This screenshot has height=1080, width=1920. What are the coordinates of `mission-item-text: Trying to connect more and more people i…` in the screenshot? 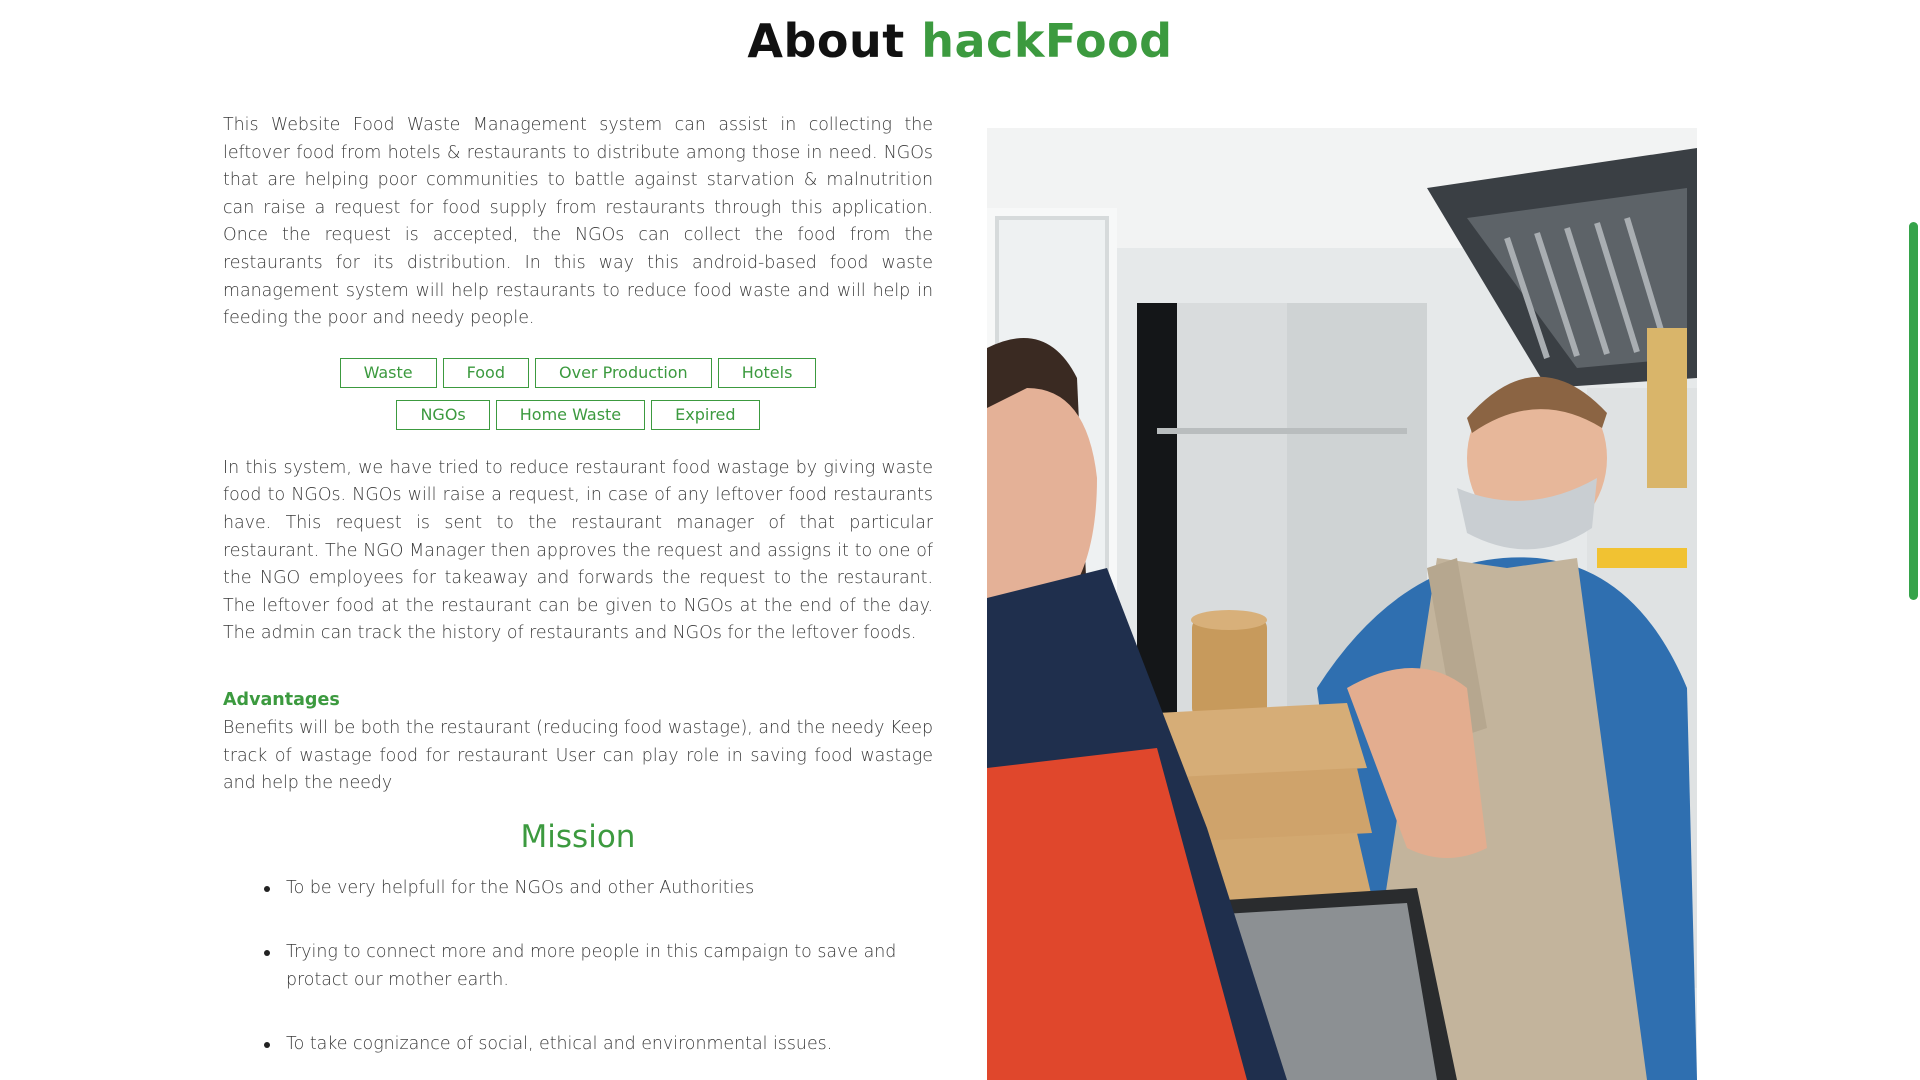 It's located at (591, 966).